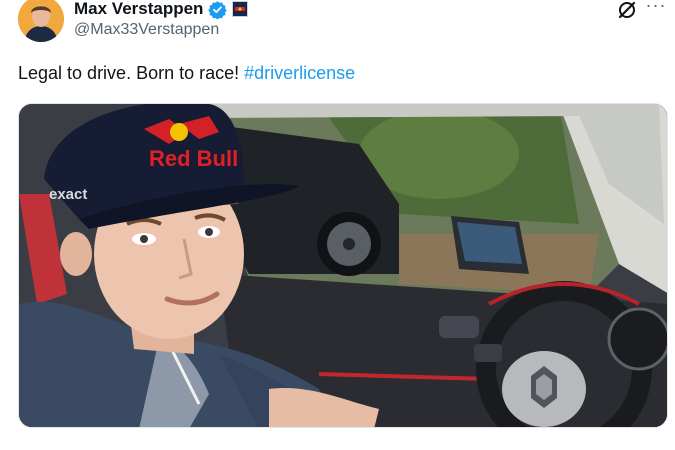 The image size is (675, 450). What do you see at coordinates (146, 30) in the screenshot?
I see `author-handle: @Max33Verstappen` at bounding box center [146, 30].